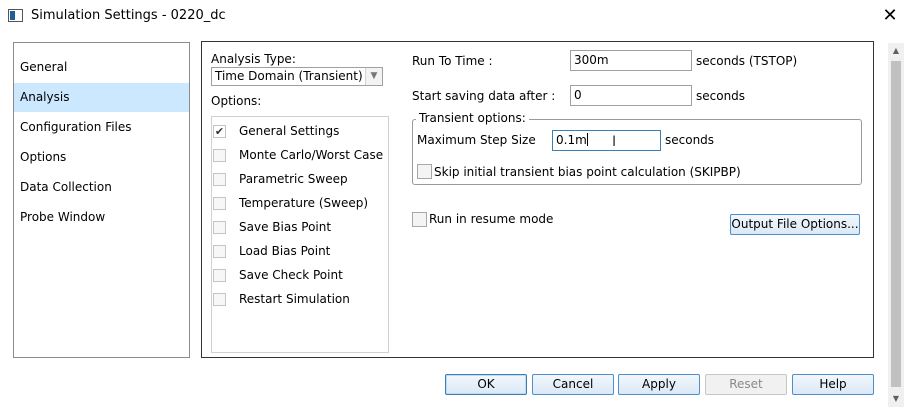  Describe the element at coordinates (472, 118) in the screenshot. I see `transient-options-title: Transient options:` at that location.